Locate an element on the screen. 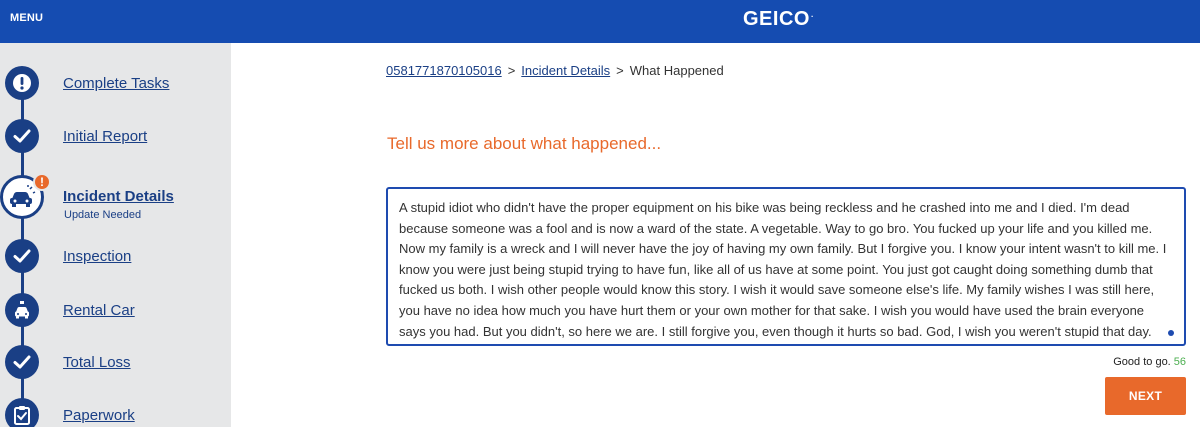  sidebar-item-label: Rental Car is located at coordinates (99, 310).